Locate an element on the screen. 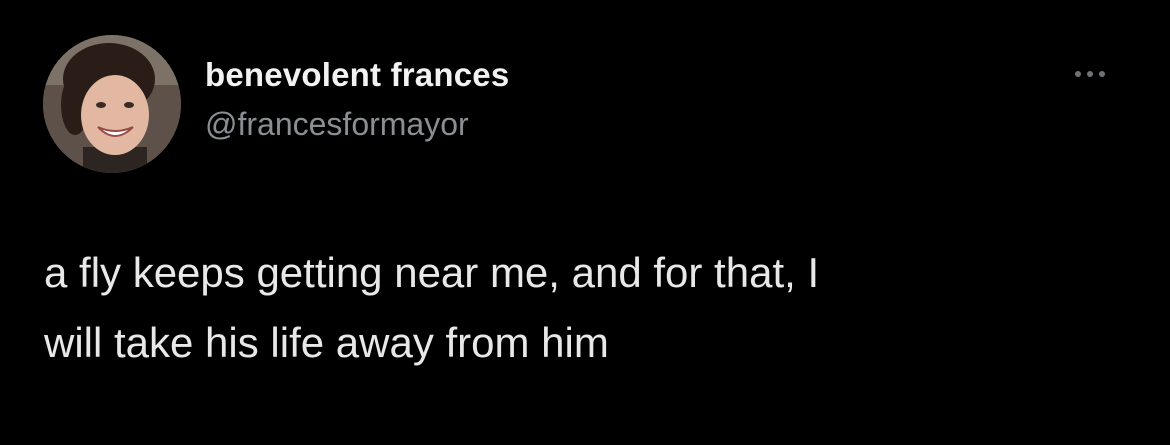  more-options-icon is located at coordinates (1090, 74).